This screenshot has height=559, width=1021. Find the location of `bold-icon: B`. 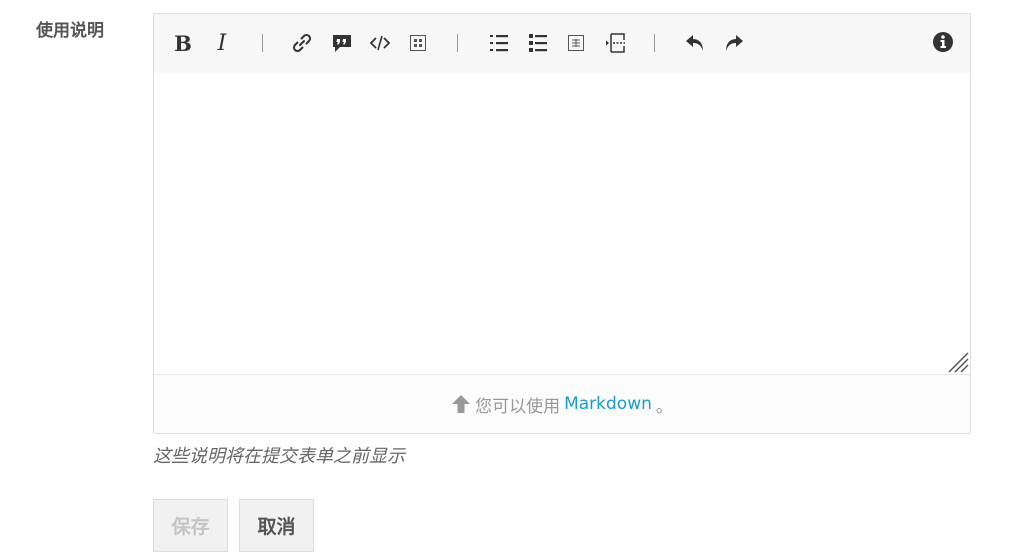

bold-icon: B is located at coordinates (183, 43).